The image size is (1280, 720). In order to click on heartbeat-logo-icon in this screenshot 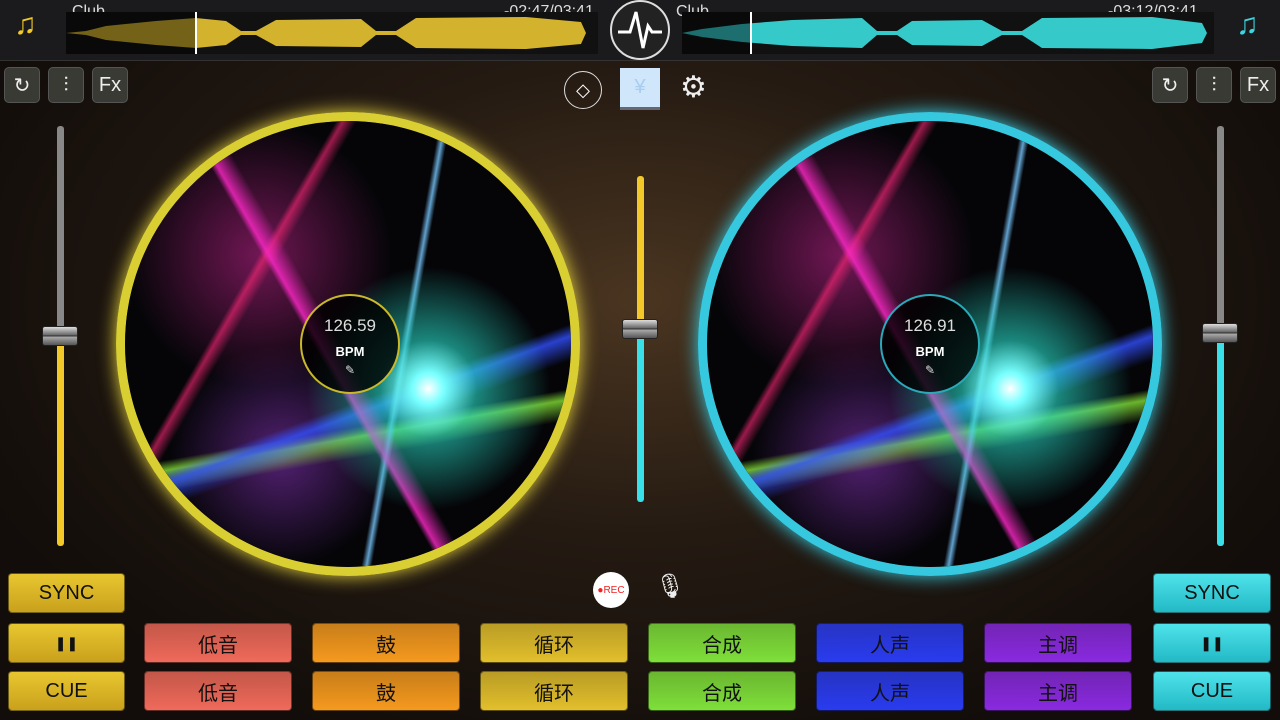, I will do `click(640, 30)`.